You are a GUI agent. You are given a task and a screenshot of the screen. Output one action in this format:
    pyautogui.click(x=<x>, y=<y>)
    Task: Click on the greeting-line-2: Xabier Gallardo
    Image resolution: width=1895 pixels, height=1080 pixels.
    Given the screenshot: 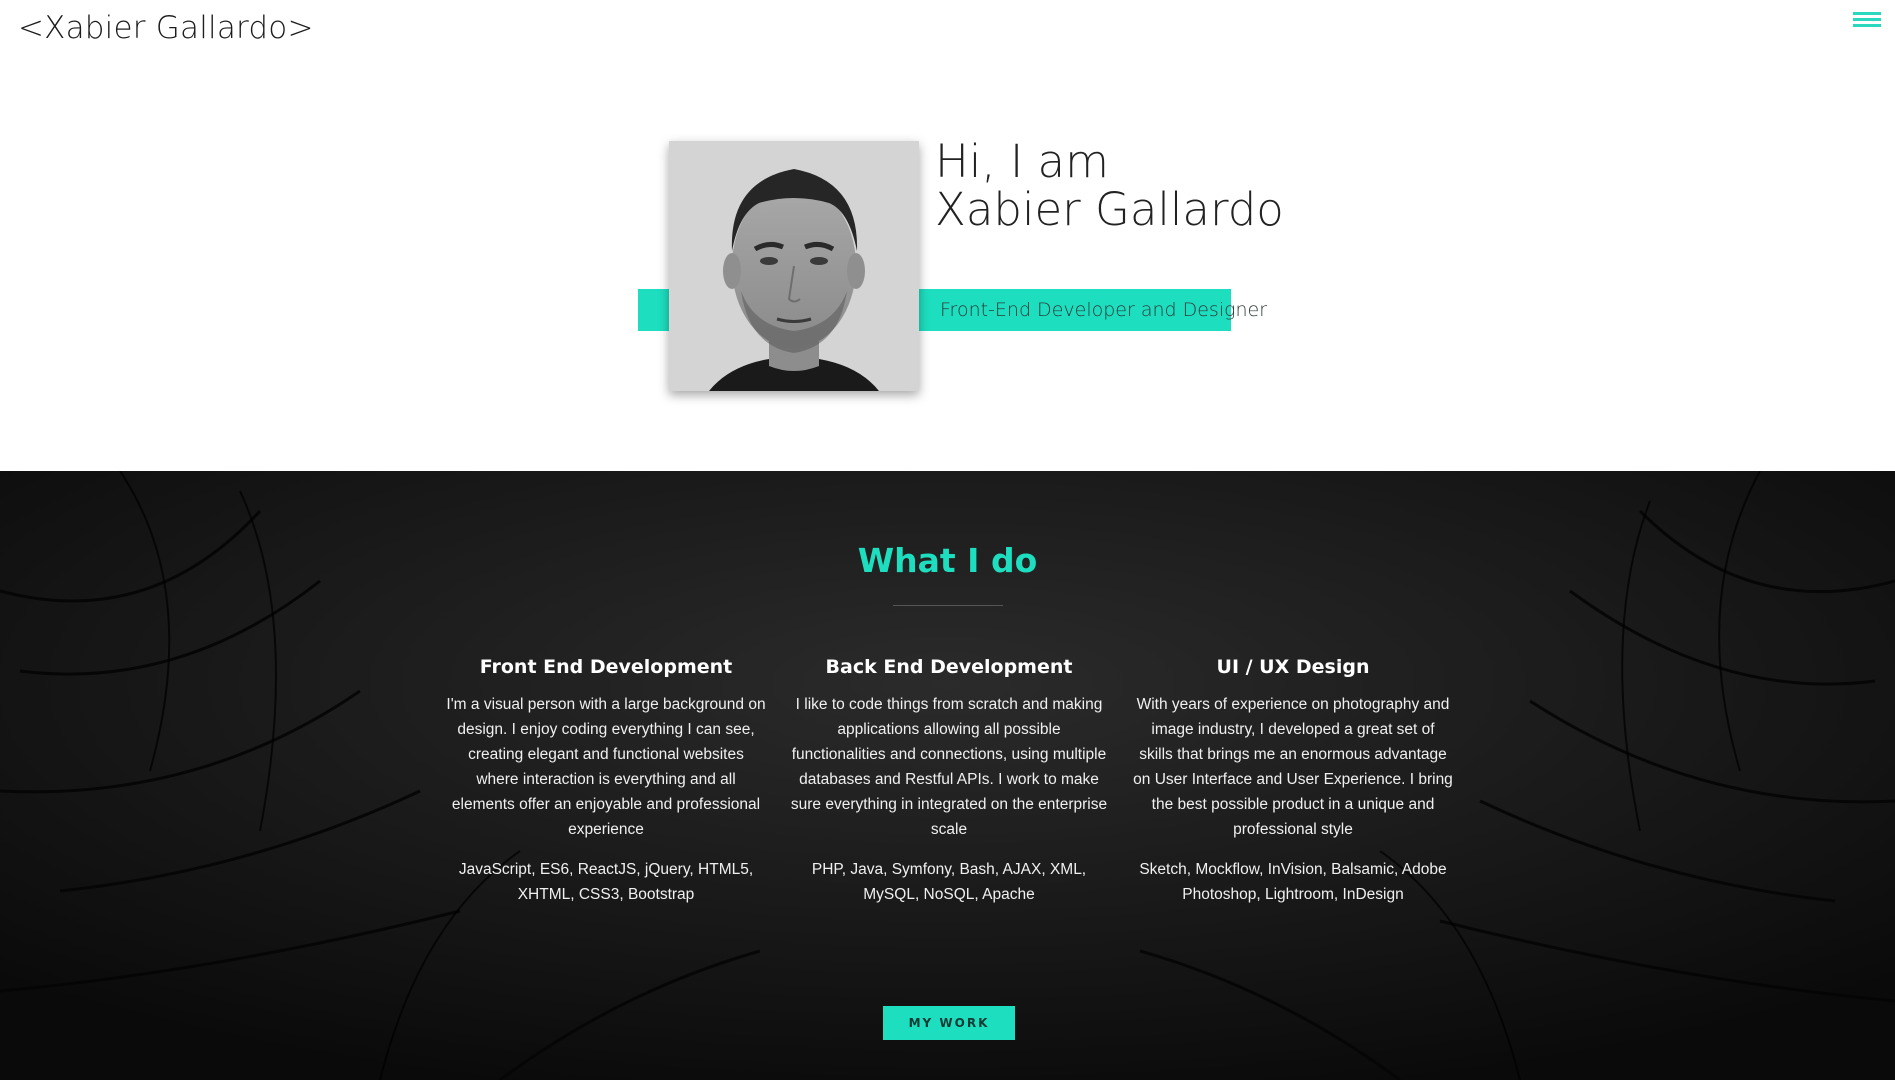 What is the action you would take?
    pyautogui.click(x=1109, y=209)
    